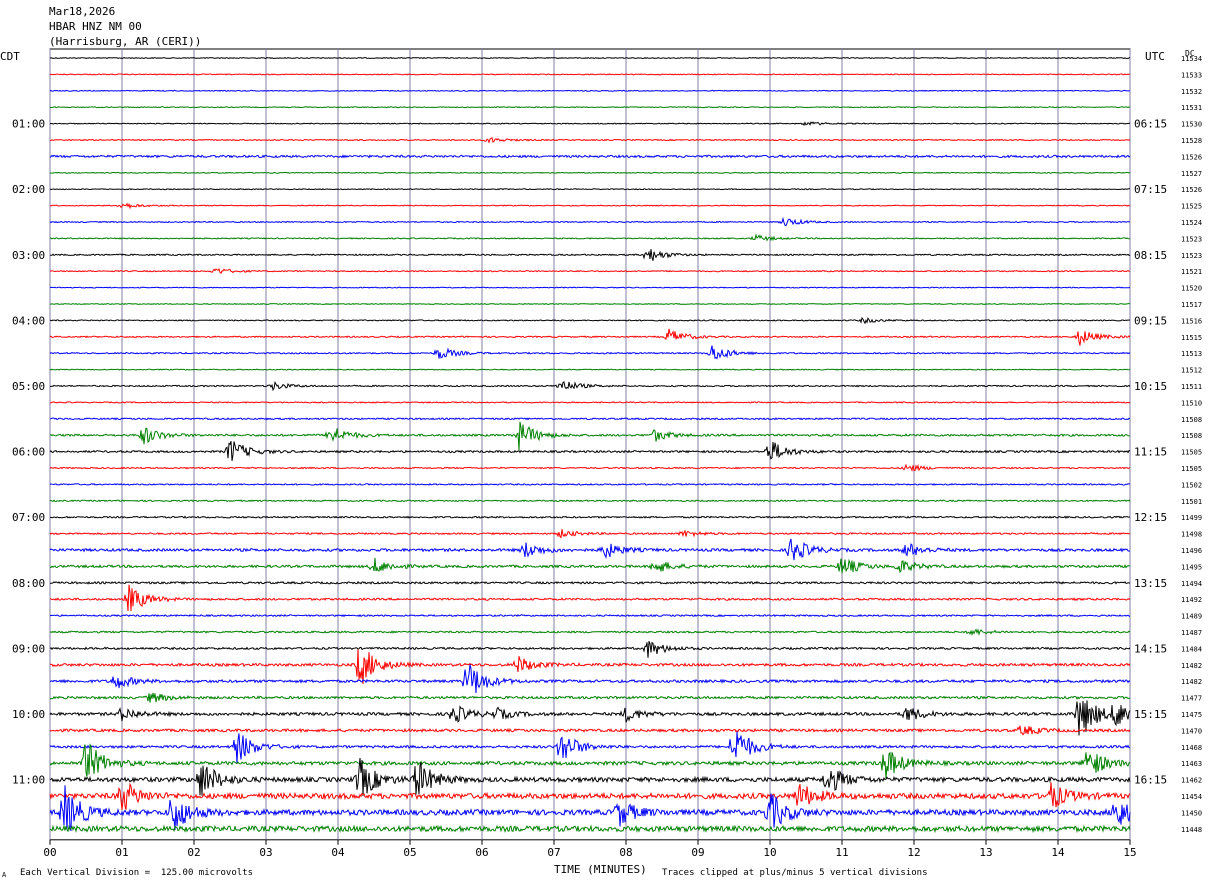 The height and width of the screenshot is (886, 1210). Describe the element at coordinates (28, 517) in the screenshot. I see `left-hour-label-6: 07:00` at that location.